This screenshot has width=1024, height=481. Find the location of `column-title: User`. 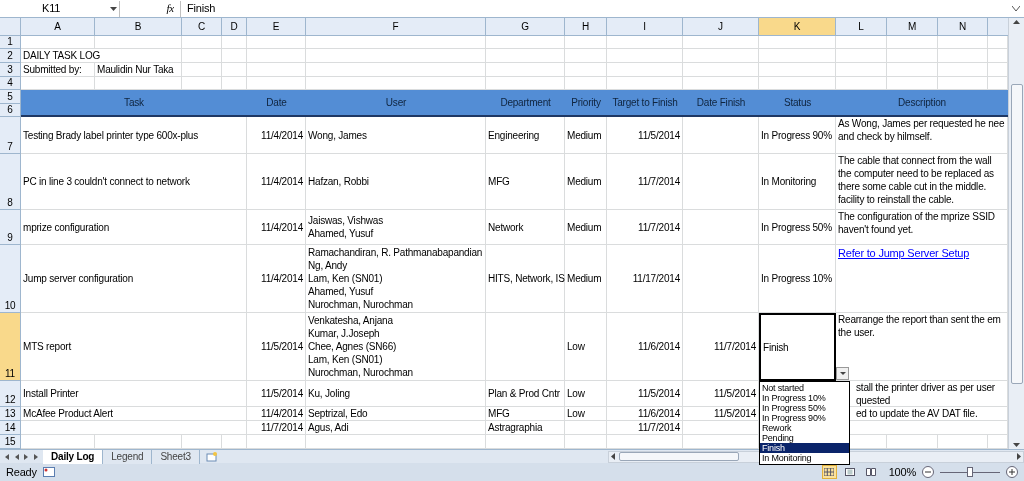

column-title: User is located at coordinates (396, 103).